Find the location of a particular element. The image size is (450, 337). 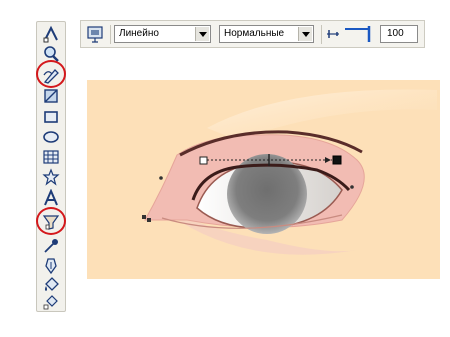

star-tool-icon is located at coordinates (51, 177).